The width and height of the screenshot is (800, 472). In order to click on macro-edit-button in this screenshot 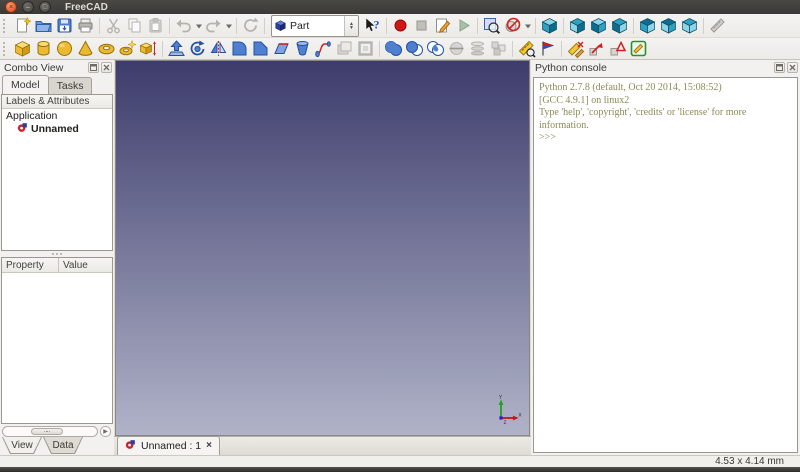, I will do `click(442, 25)`.